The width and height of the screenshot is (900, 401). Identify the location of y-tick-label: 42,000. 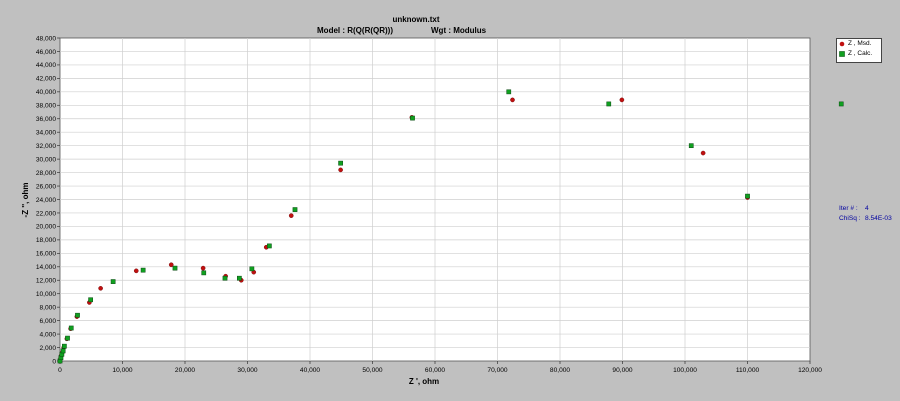
(46, 79).